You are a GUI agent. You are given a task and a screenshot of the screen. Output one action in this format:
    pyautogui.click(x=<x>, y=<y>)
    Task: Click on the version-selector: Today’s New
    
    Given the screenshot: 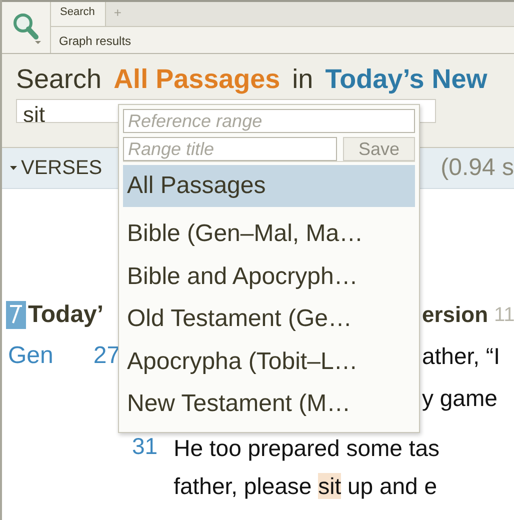 What is the action you would take?
    pyautogui.click(x=406, y=79)
    